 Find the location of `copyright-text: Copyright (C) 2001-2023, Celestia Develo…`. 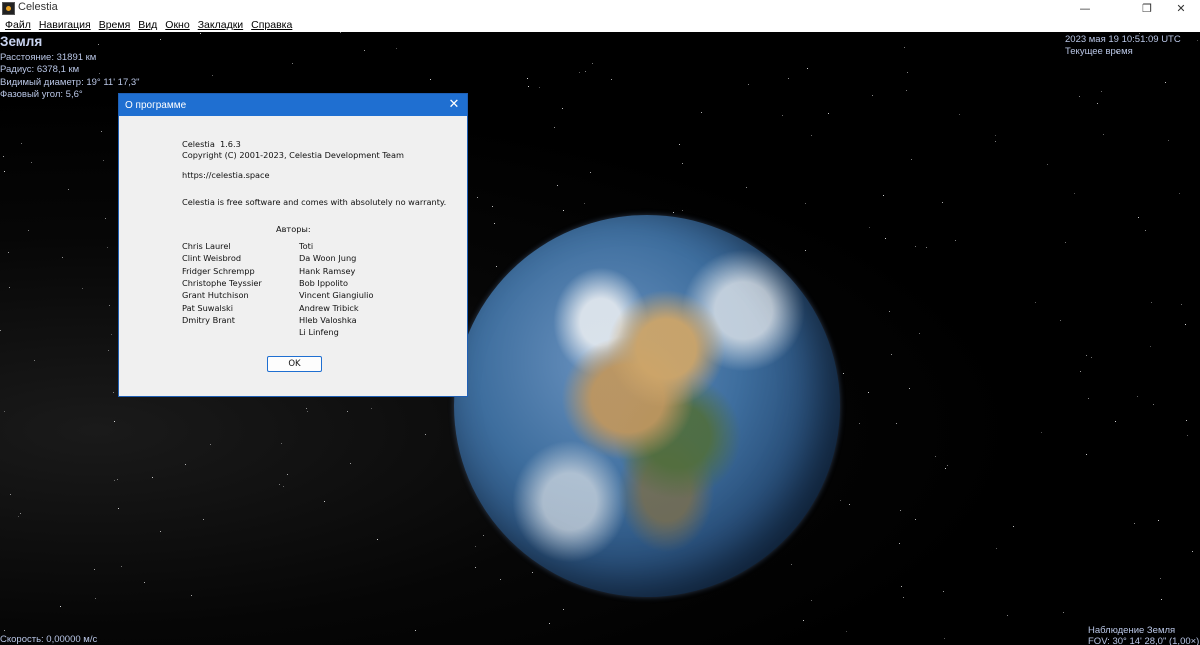

copyright-text: Copyright (C) 2001-2023, Celestia Develo… is located at coordinates (293, 155).